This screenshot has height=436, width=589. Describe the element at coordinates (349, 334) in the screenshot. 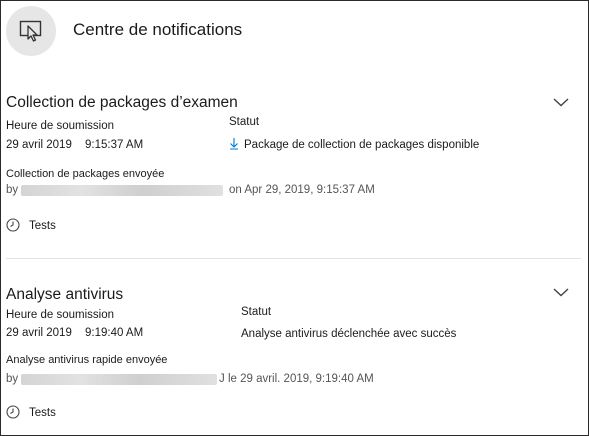

I see `status-value: Analyse antivirus déclenchée avec succès` at that location.